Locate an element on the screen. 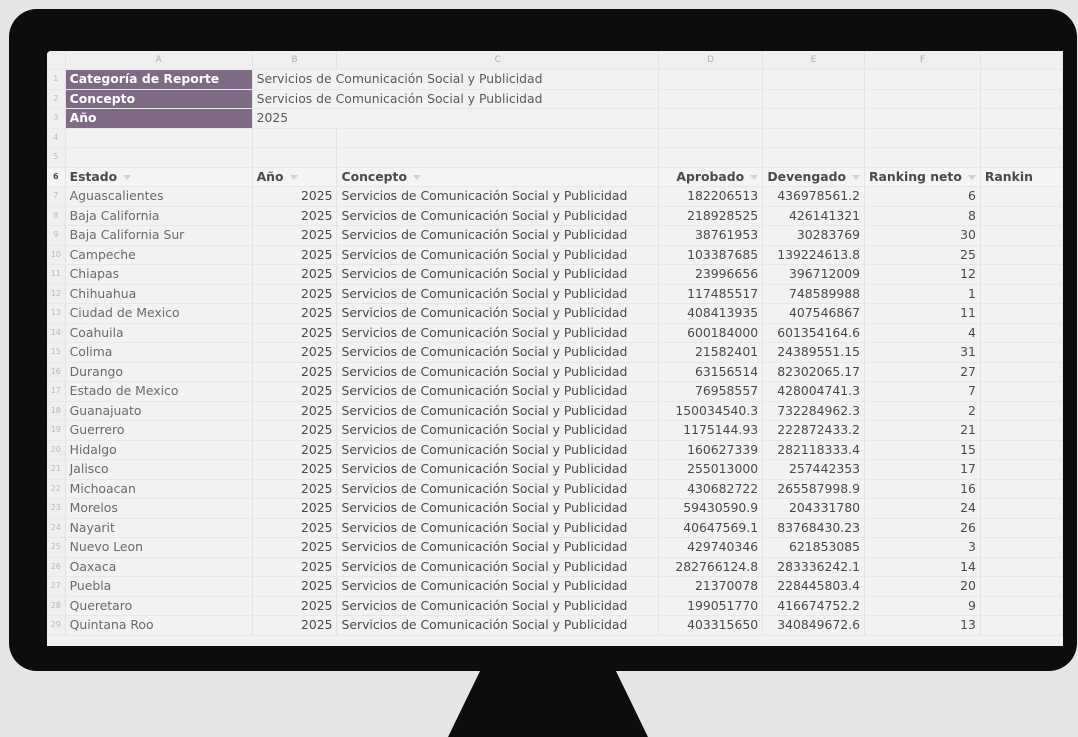  table-cell: Coahuila is located at coordinates (159, 333).